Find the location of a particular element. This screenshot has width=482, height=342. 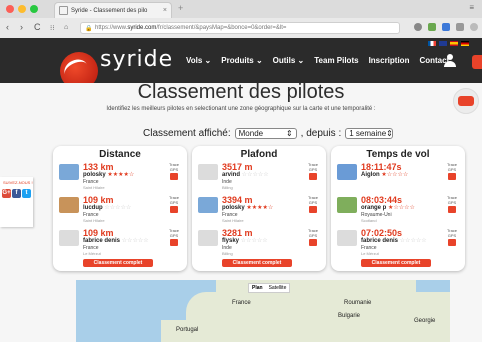

google-plus-icon: G+ is located at coordinates (6, 193).